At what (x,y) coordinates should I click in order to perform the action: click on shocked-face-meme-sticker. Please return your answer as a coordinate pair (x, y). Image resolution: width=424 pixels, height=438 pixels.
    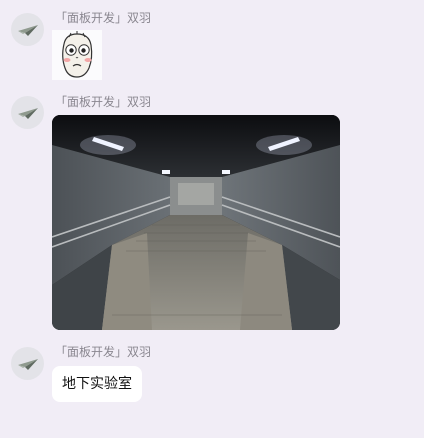
    Looking at the image, I should click on (77, 55).